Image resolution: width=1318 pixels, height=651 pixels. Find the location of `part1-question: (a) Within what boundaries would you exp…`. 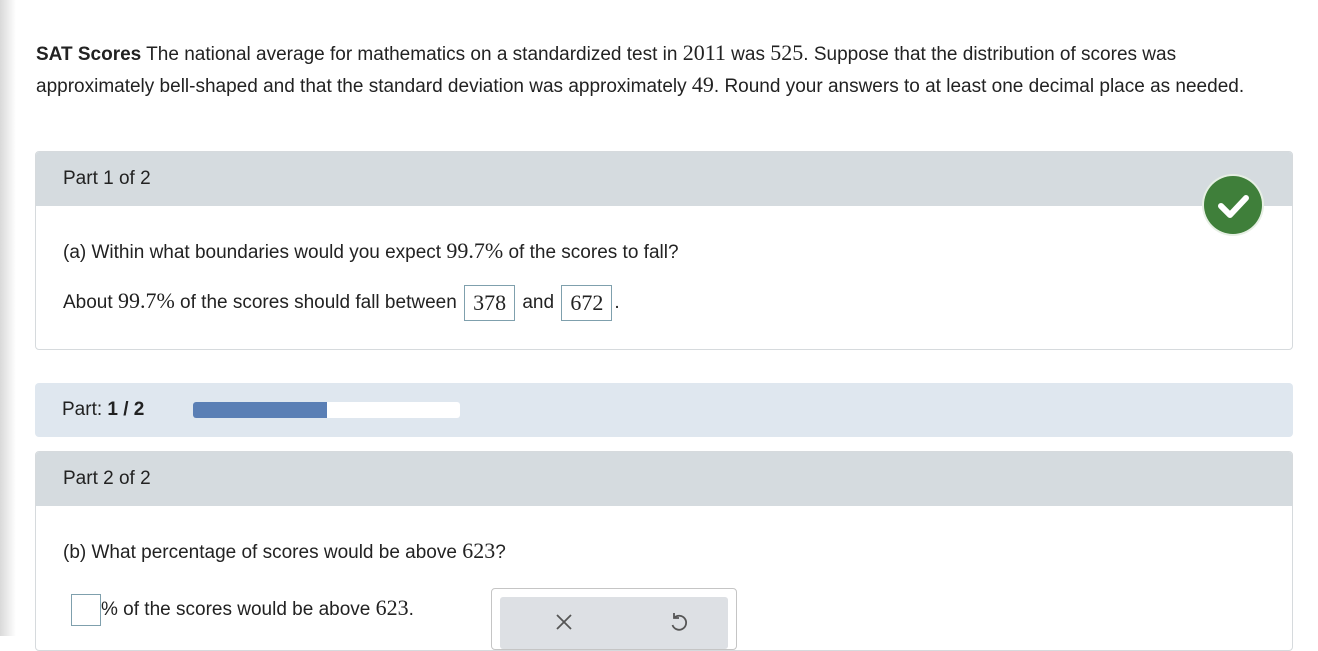

part1-question: (a) Within what boundaries would you exp… is located at coordinates (371, 250).